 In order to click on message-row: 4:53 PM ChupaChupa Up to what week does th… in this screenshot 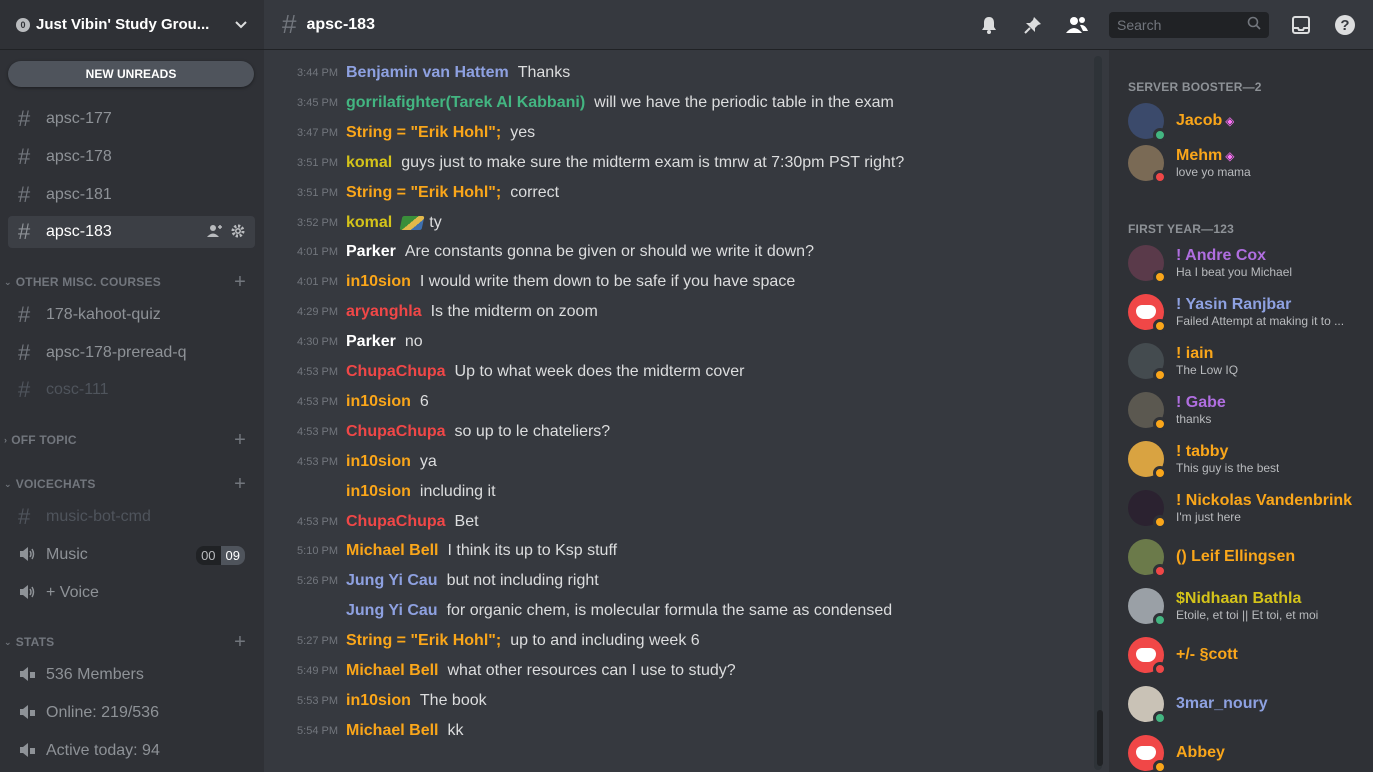, I will do `click(679, 372)`.